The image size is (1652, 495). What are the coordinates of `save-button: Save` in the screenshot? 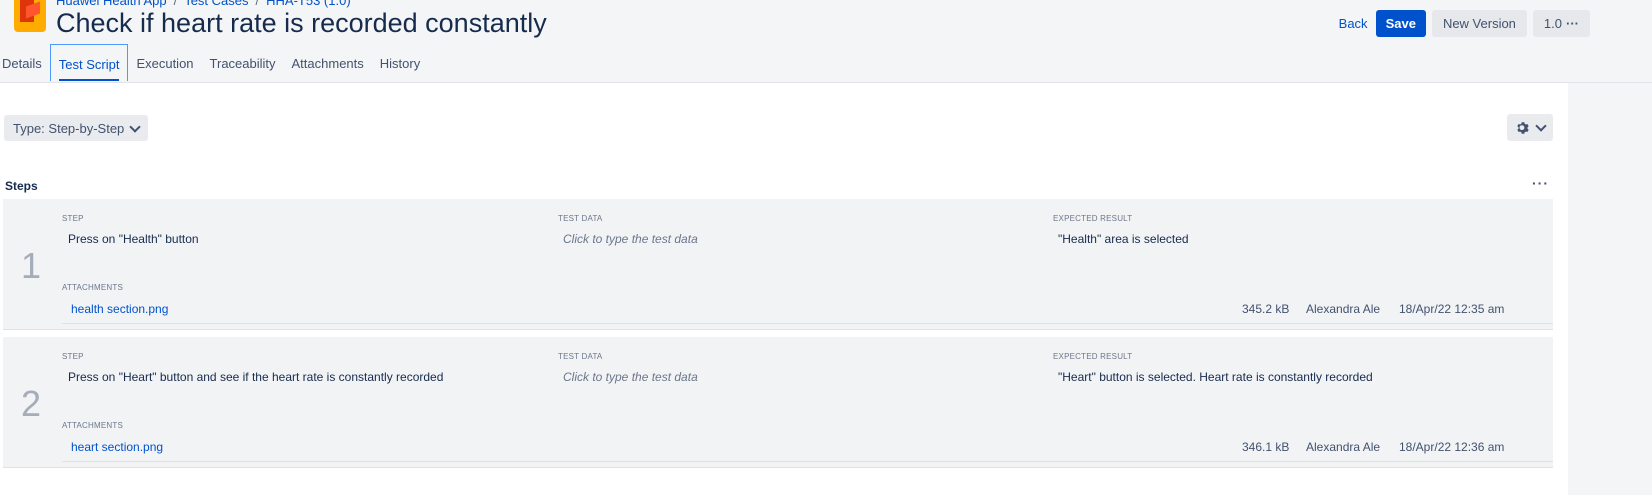 It's located at (1400, 23).